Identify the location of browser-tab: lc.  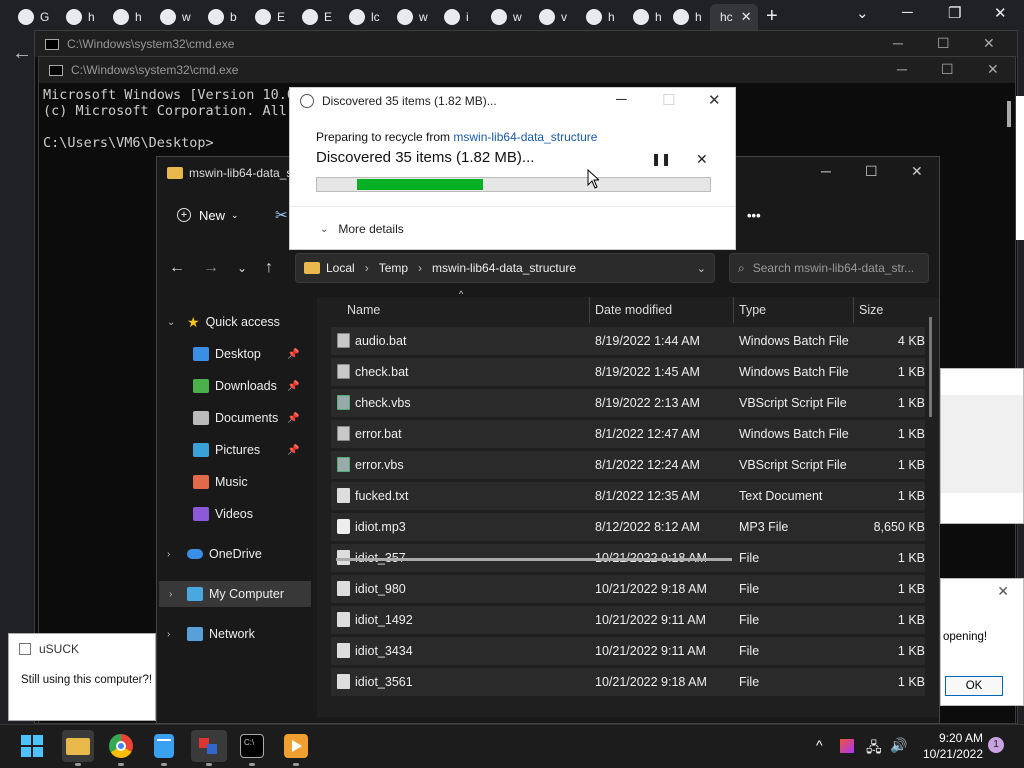
(361, 17).